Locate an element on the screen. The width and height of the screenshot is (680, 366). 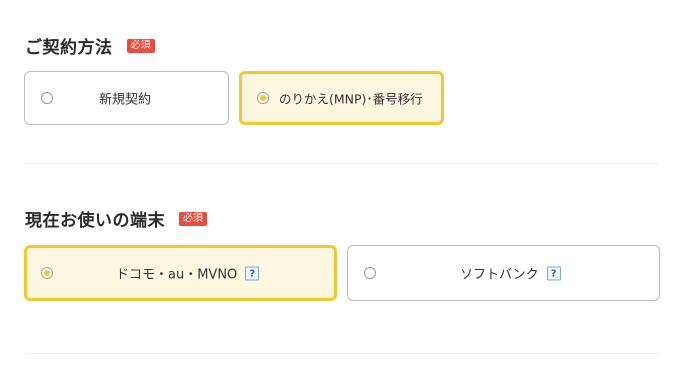
section-title-current-device: 現在お使いの端末 is located at coordinates (95, 221).